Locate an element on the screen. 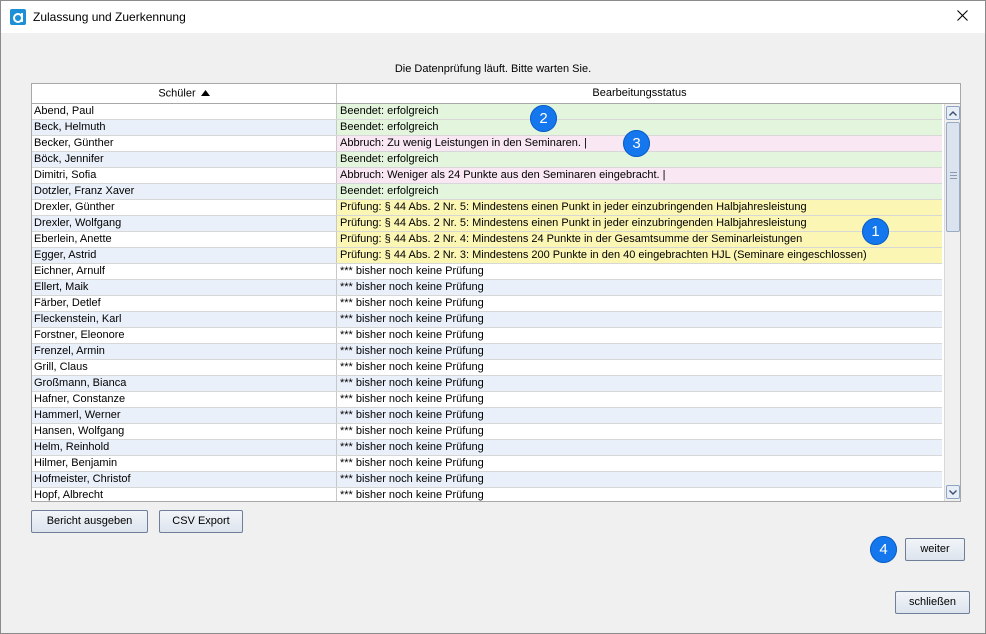 The width and height of the screenshot is (986, 634). table-row: Dotzler, Franz Xaver Beendet: erfolgreich is located at coordinates (487, 192).